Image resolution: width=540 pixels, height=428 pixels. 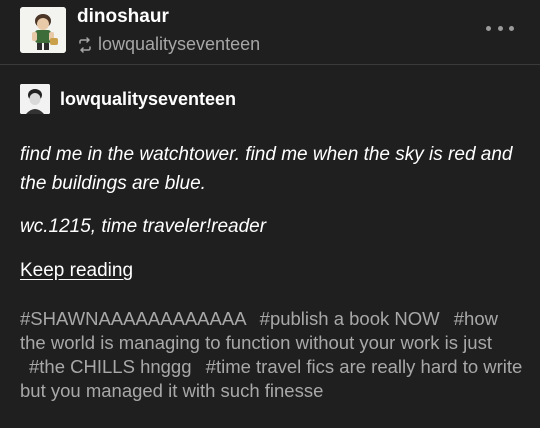 I want to click on source-avatar-image, so click(x=35, y=99).